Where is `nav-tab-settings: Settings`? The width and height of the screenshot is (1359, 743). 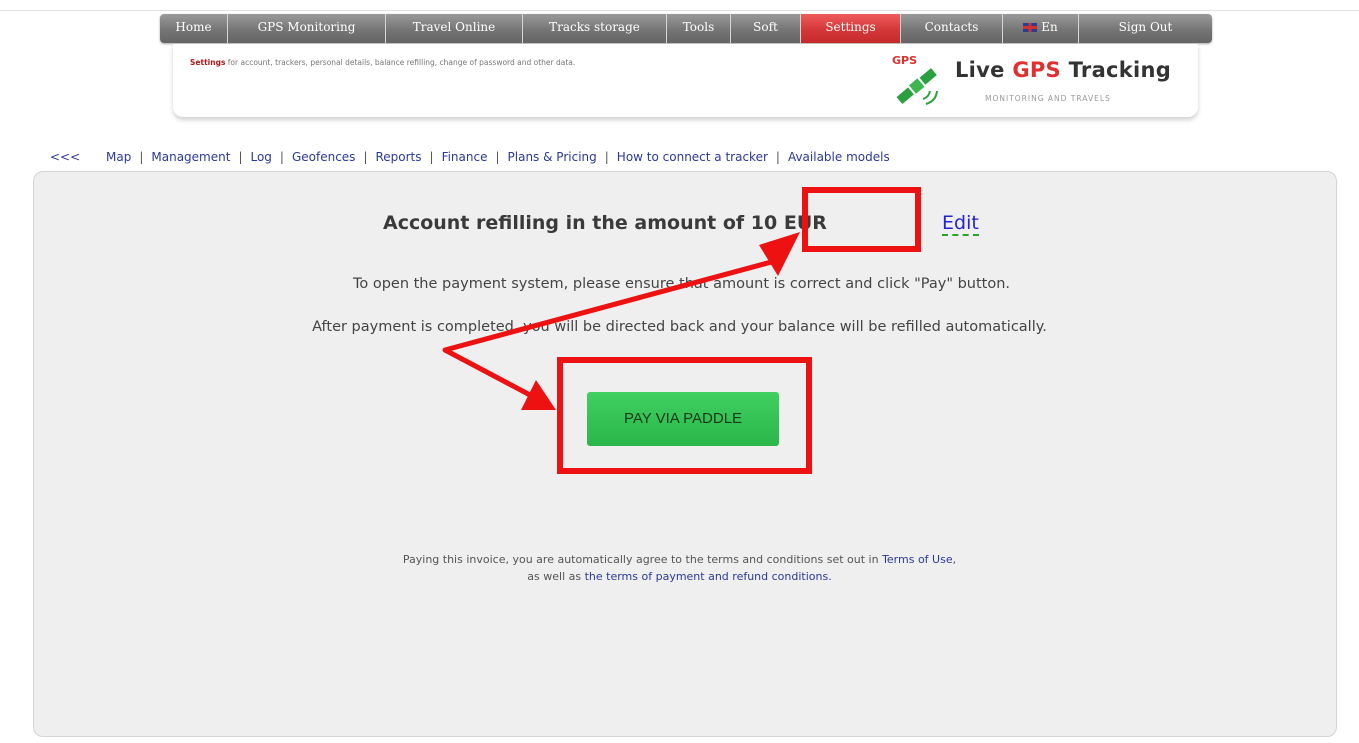 nav-tab-settings: Settings is located at coordinates (851, 28).